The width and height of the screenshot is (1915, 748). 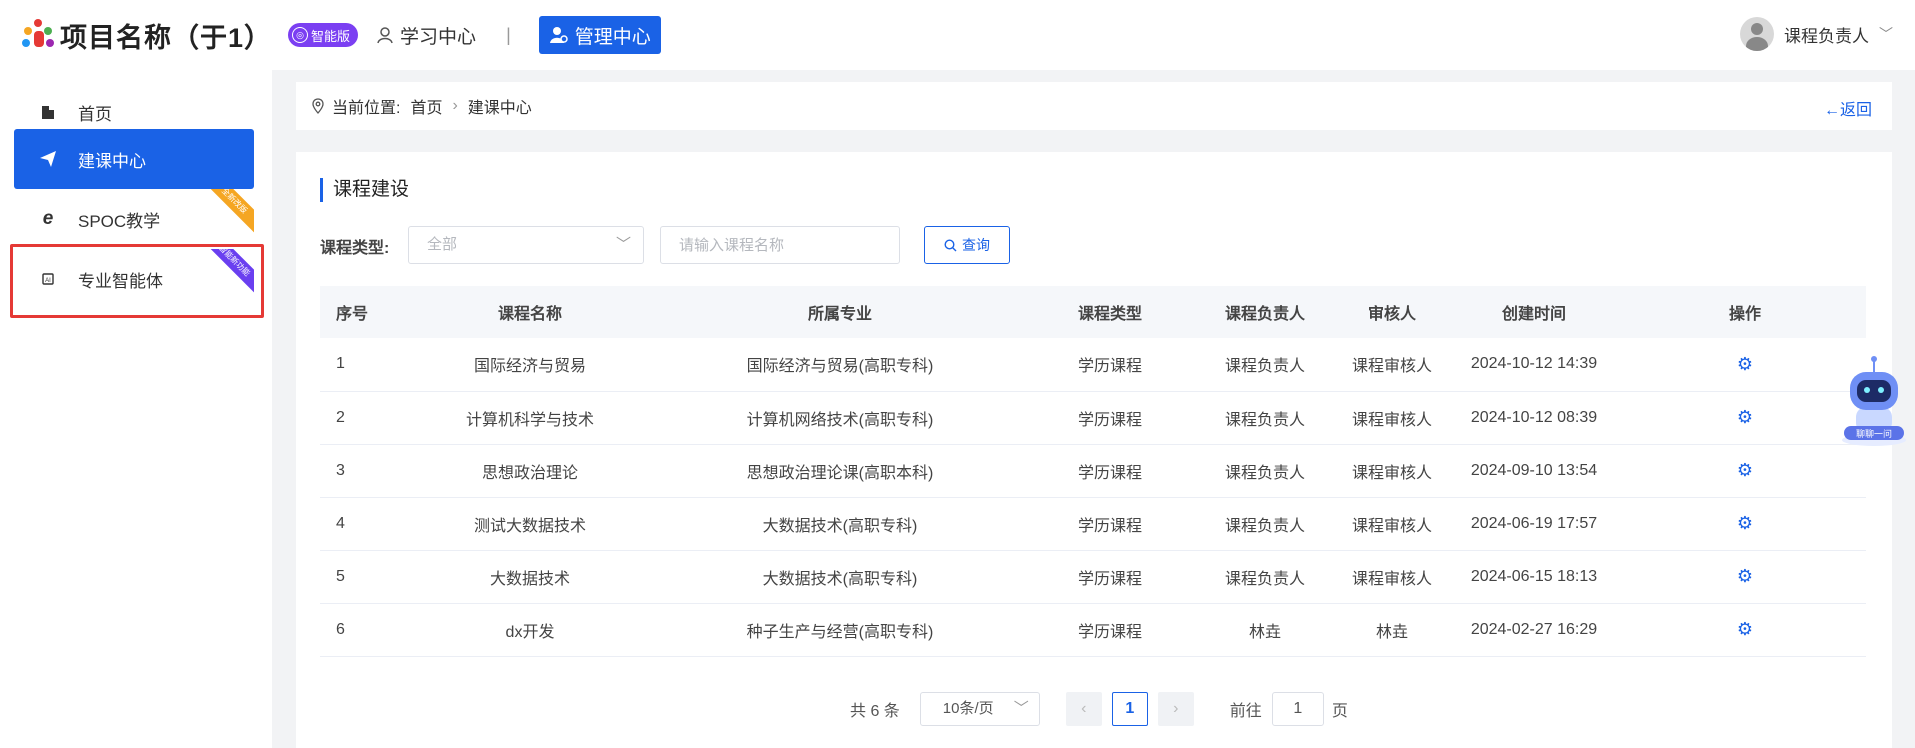 I want to click on next-page-button: ›, so click(x=1175, y=709).